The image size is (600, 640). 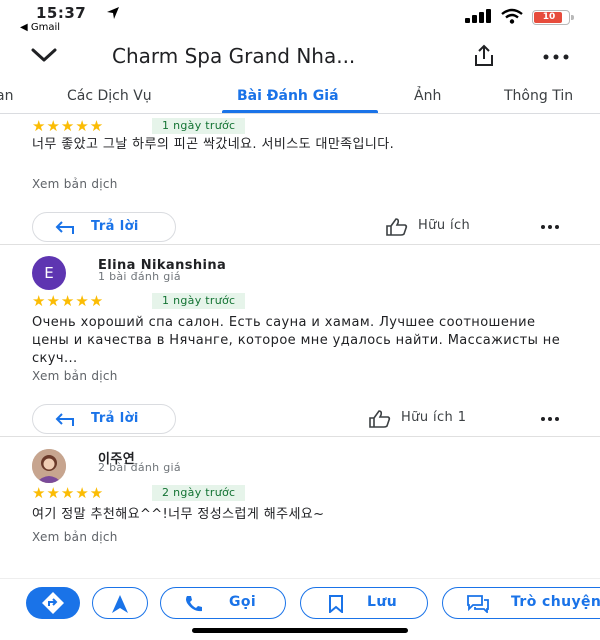 What do you see at coordinates (300, 18) in the screenshot?
I see `status-bar: 15:37 ◀ Gmail 10` at bounding box center [300, 18].